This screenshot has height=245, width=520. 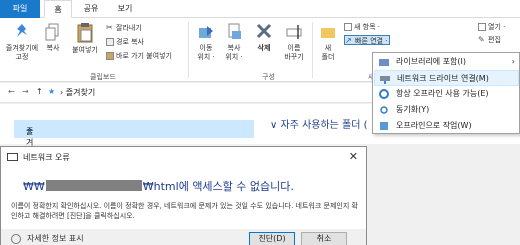 I want to click on move-to-icon, so click(x=206, y=32).